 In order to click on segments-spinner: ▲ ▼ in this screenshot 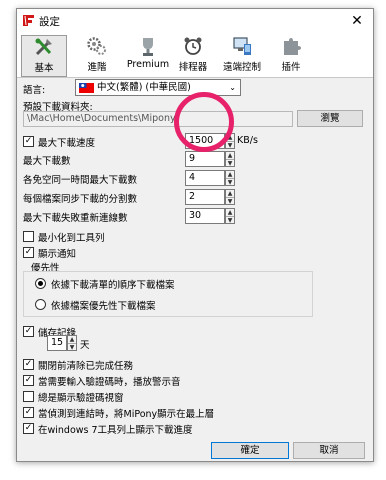, I will do `click(230, 197)`.